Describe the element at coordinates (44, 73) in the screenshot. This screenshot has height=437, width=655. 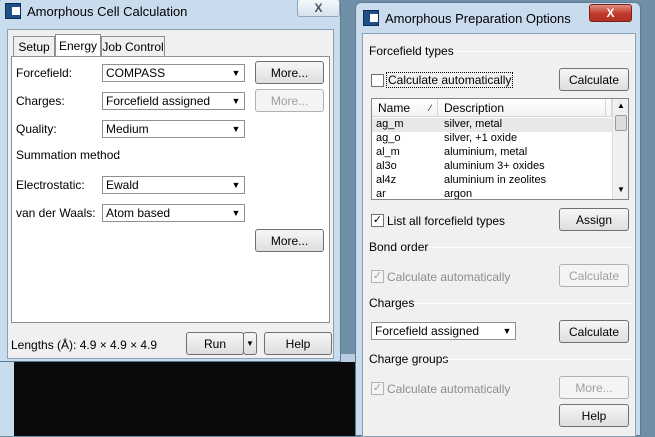
I see `forcefield-label: Forcefield:` at that location.